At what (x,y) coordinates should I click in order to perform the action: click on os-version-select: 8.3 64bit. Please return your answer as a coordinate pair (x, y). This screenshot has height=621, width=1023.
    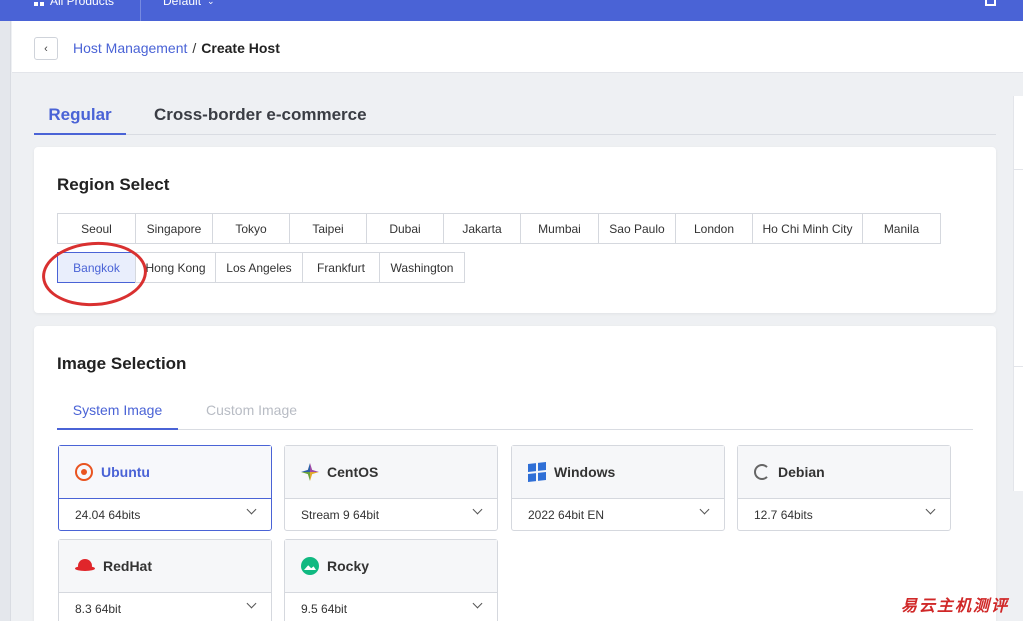
    Looking at the image, I should click on (98, 609).